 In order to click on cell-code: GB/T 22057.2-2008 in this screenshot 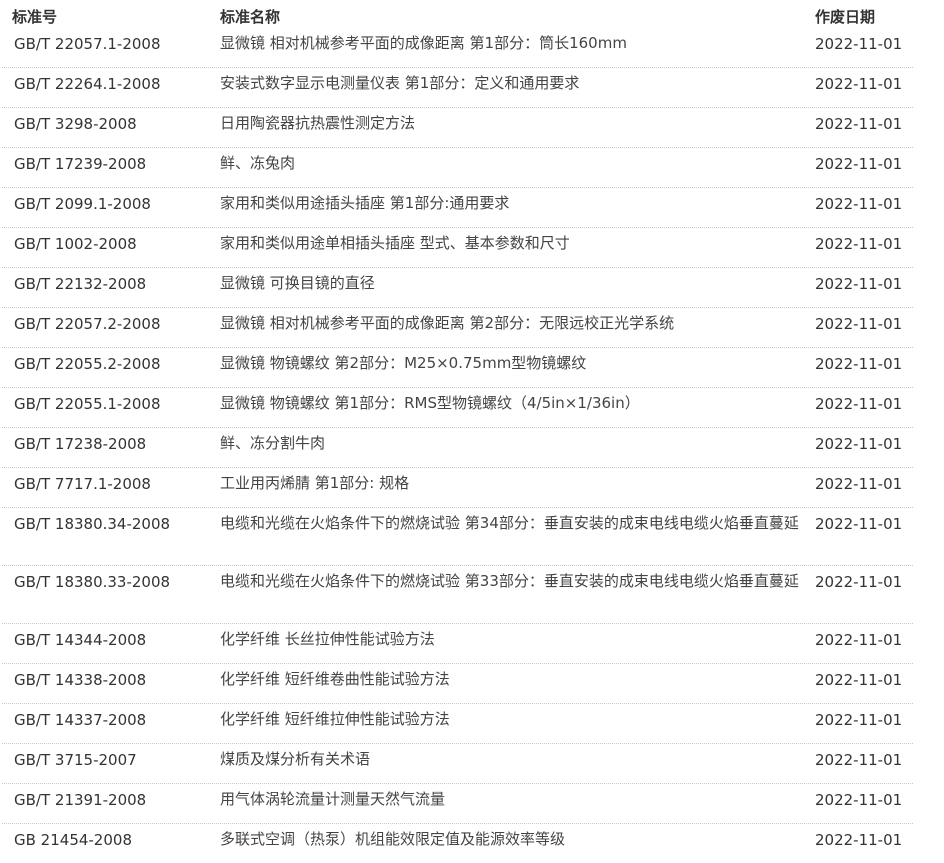, I will do `click(111, 320)`.